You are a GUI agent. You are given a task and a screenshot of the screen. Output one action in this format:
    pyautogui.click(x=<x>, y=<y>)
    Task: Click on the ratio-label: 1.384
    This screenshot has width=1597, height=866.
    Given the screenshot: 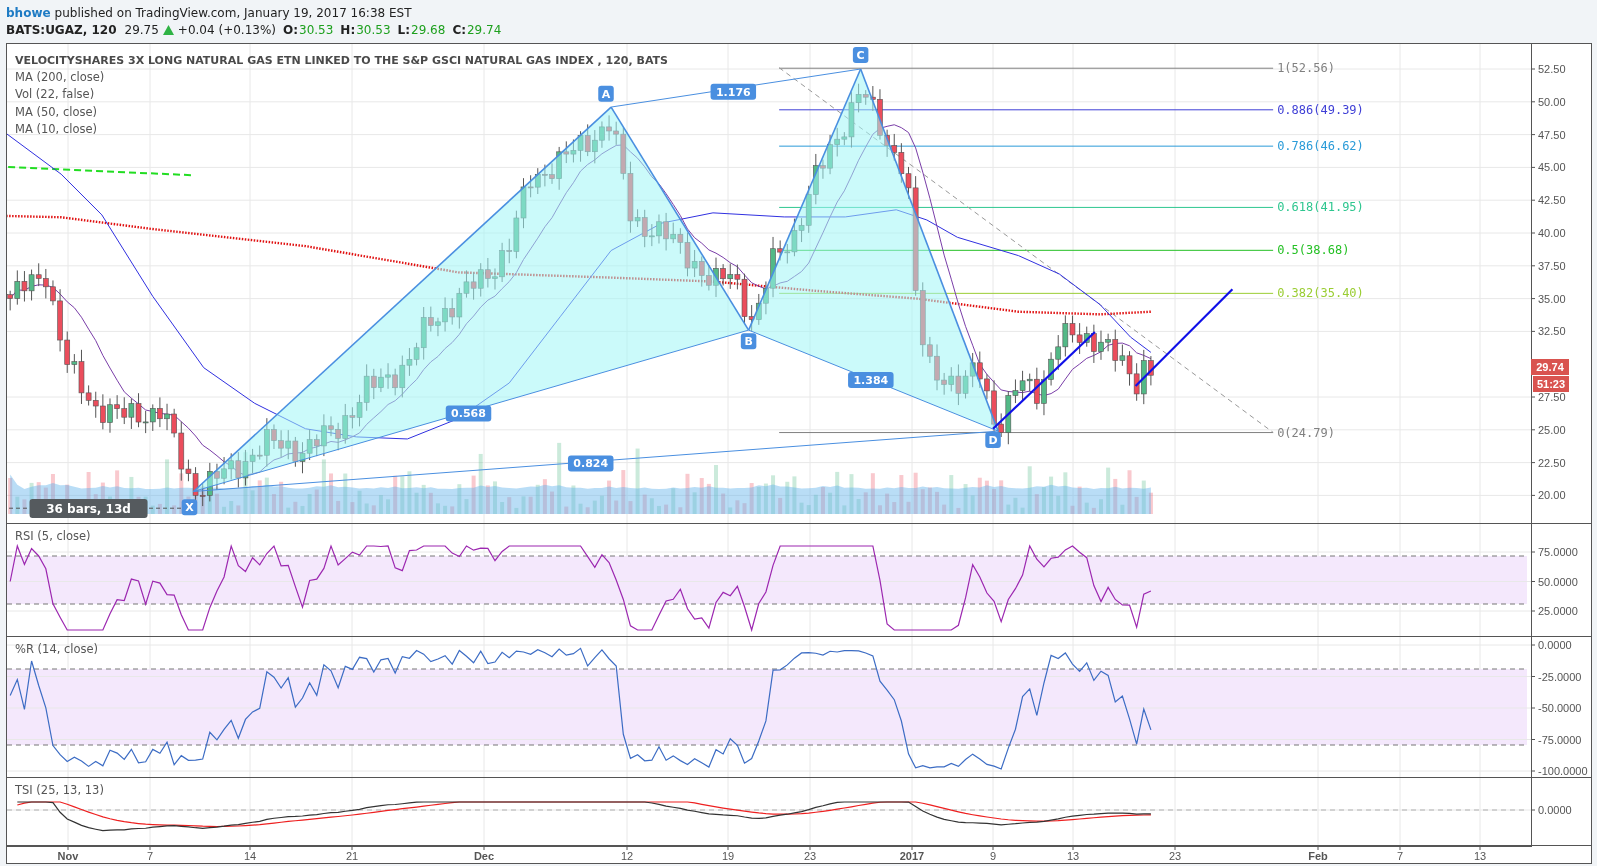 What is the action you would take?
    pyautogui.click(x=871, y=379)
    